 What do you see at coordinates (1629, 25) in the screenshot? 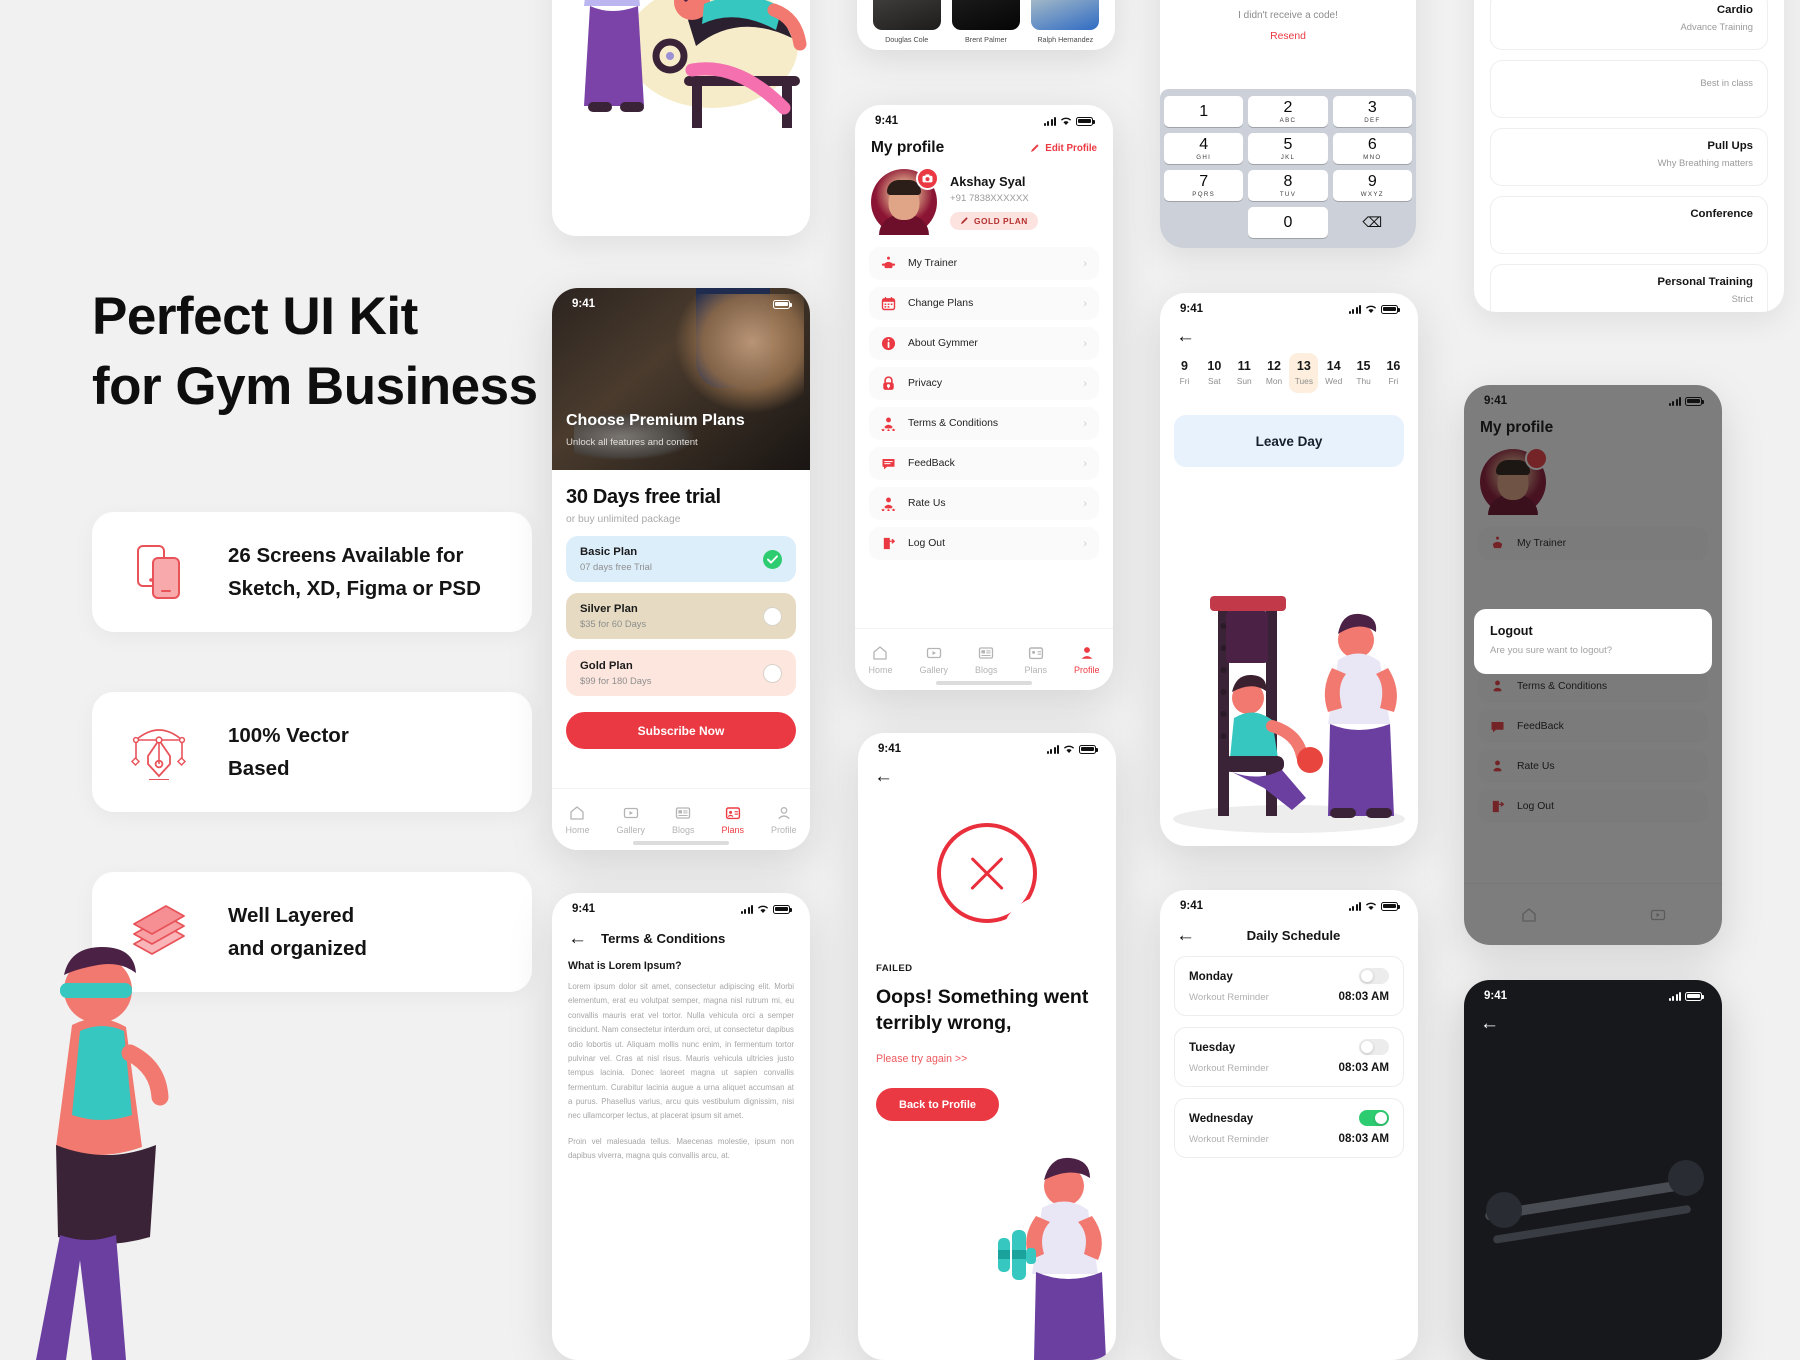
I see `article-card: Cardio Advance Training` at bounding box center [1629, 25].